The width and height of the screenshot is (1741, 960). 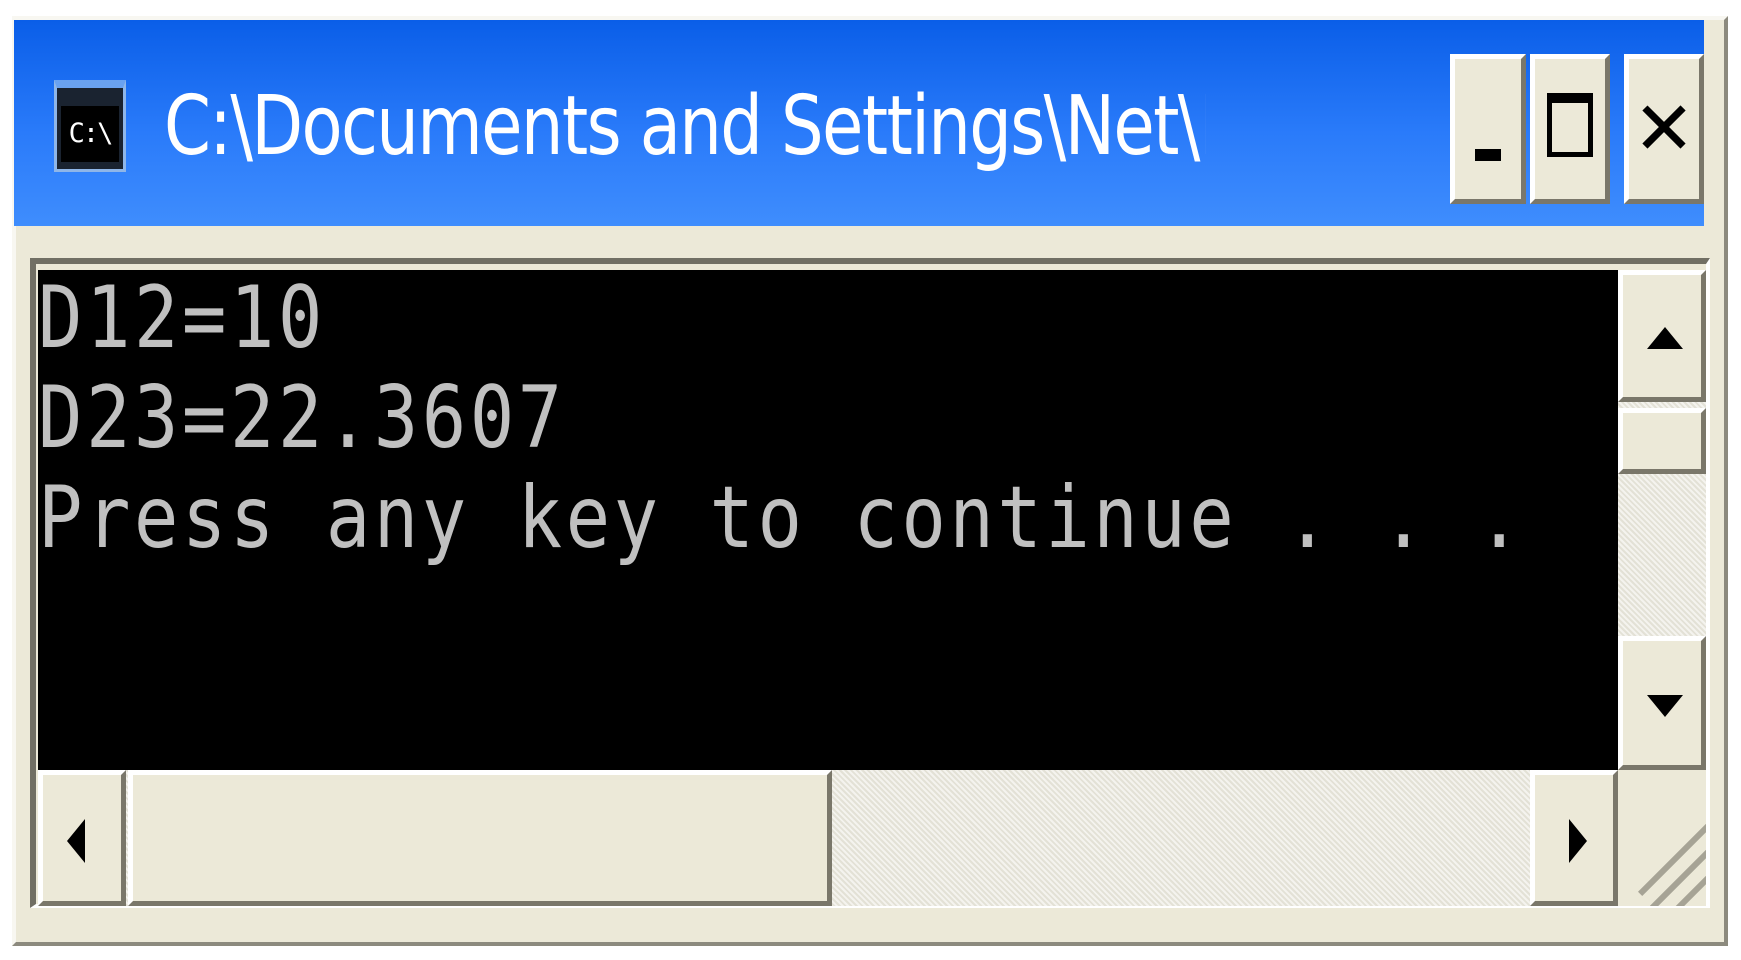 I want to click on arrow-left-icon, so click(x=76, y=841).